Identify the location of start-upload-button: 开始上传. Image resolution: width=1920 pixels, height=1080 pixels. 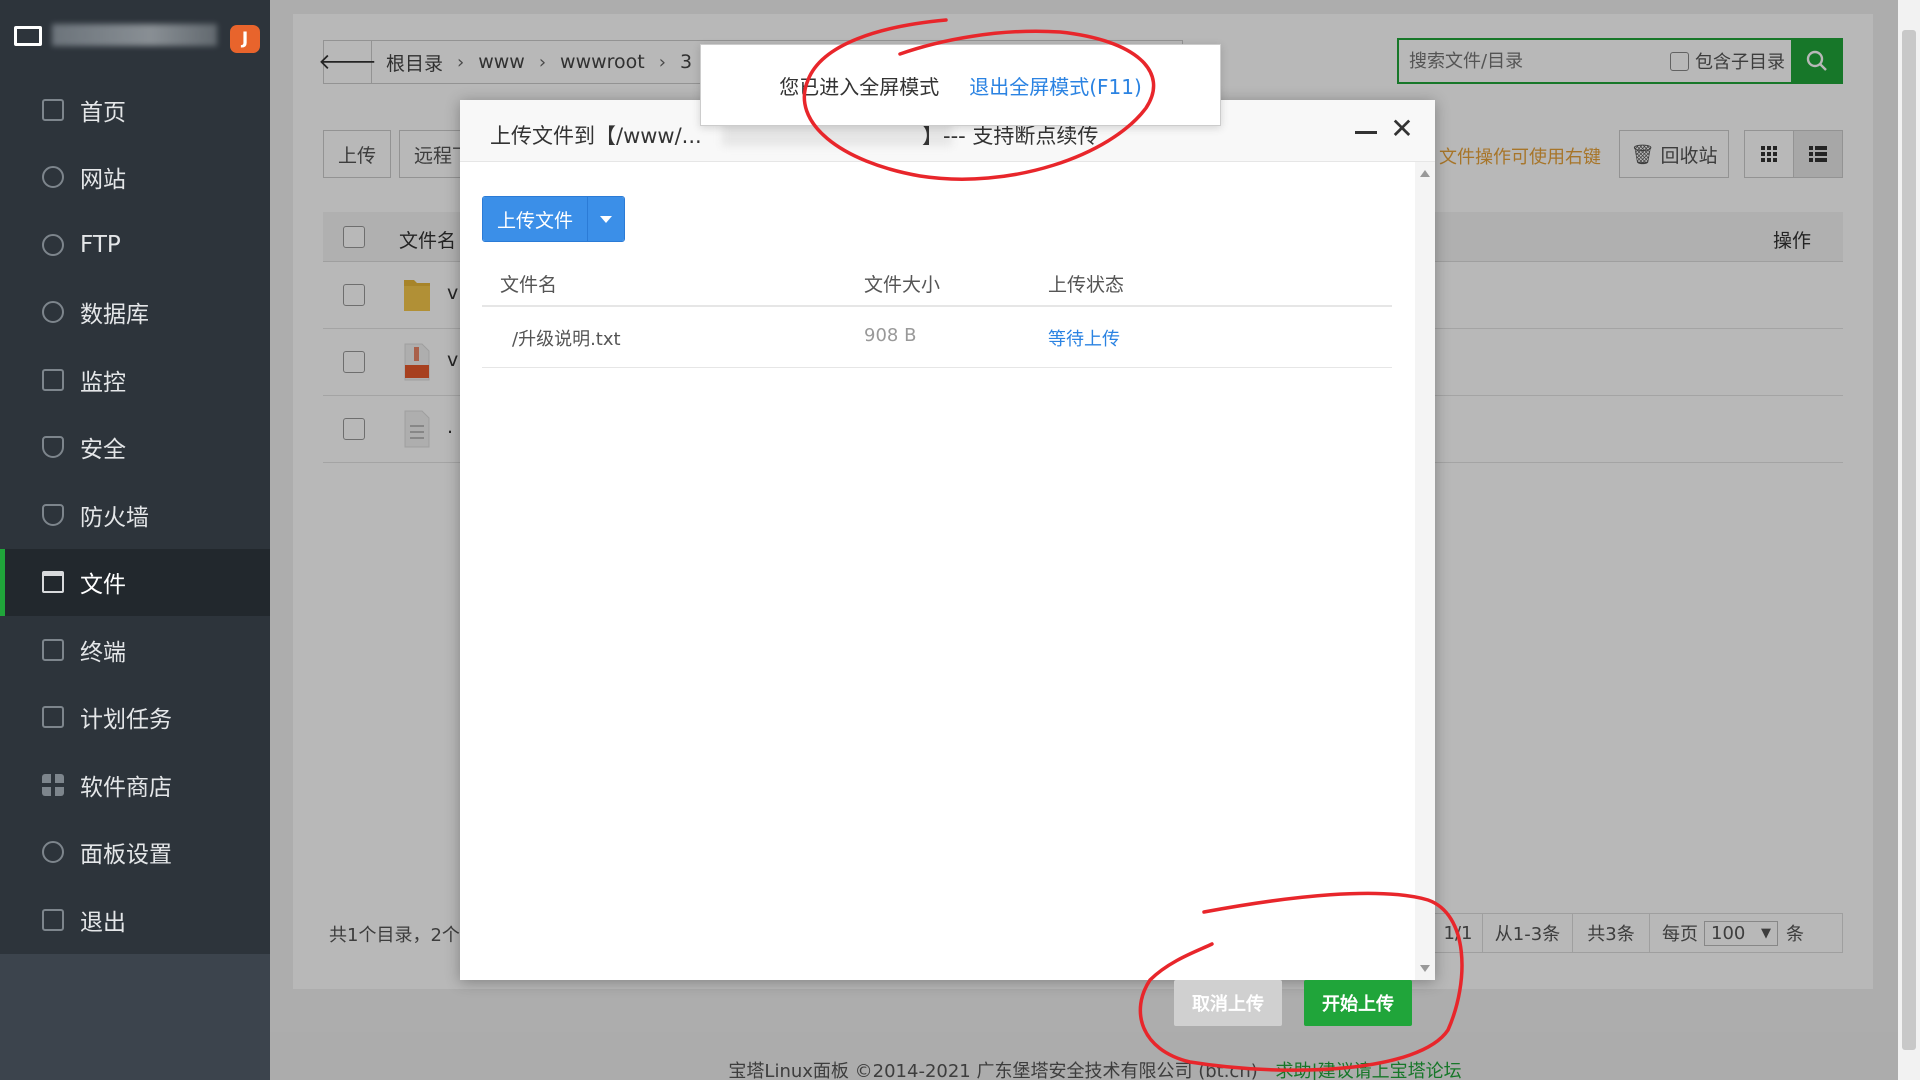
(1358, 1003).